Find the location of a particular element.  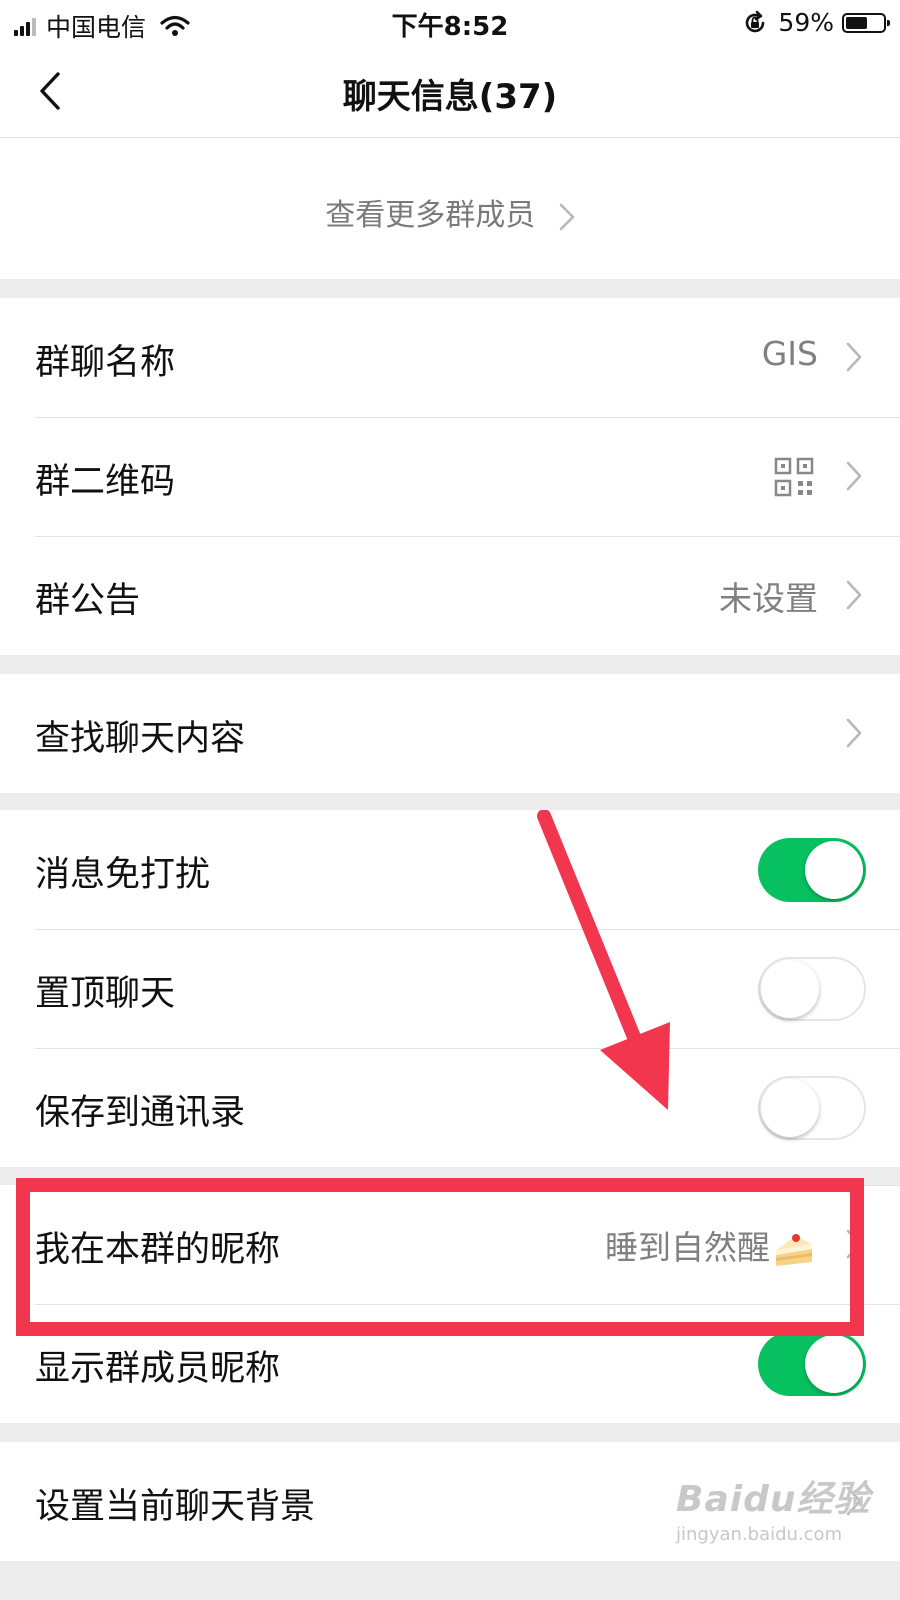

group-name-row: 群聊名称 GIS is located at coordinates (450, 357).